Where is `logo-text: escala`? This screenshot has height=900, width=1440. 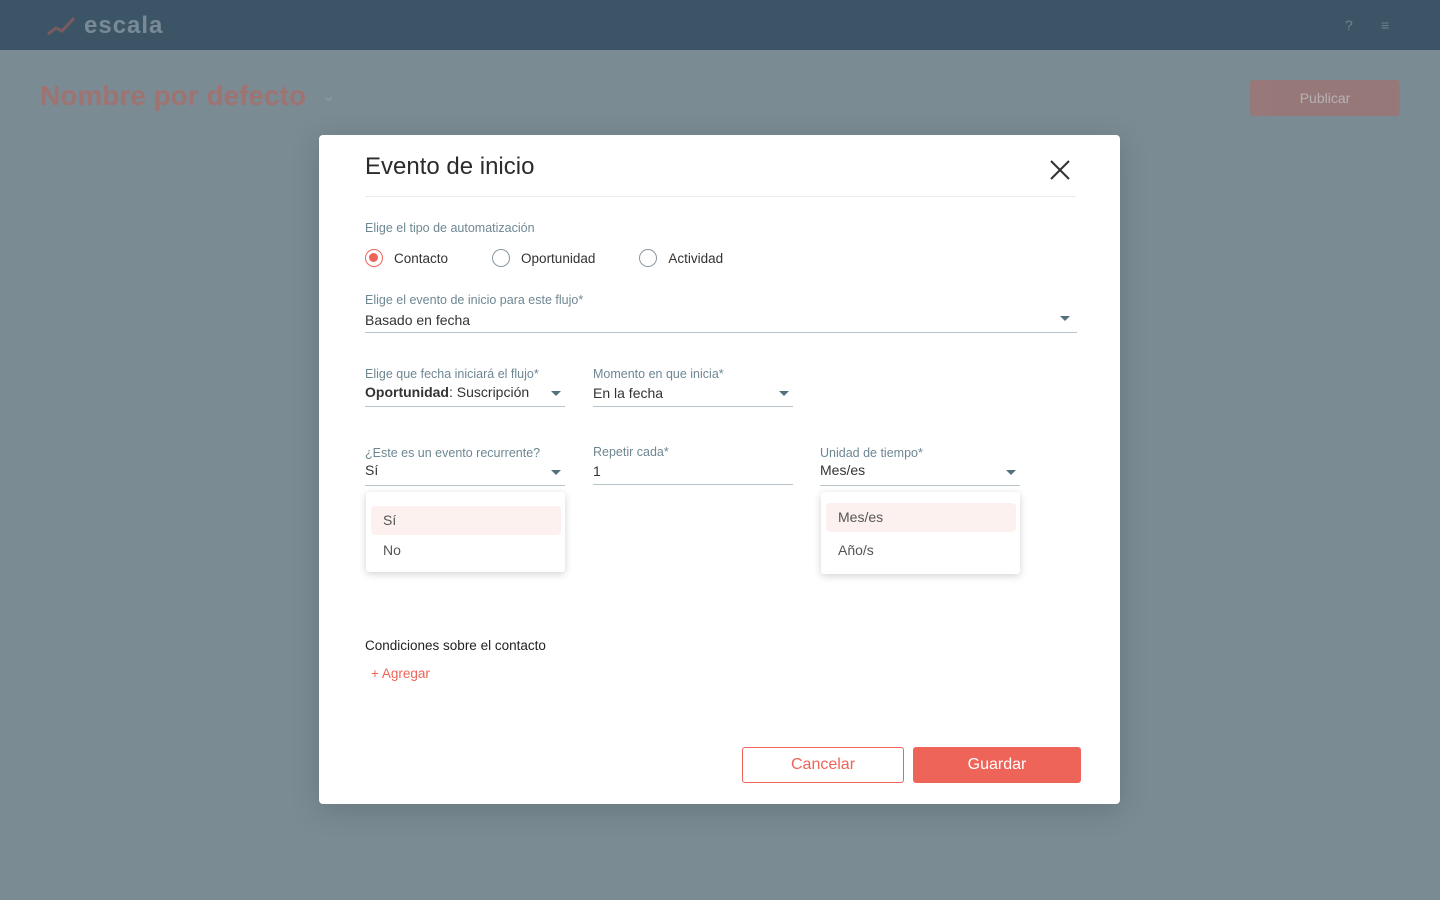 logo-text: escala is located at coordinates (124, 25).